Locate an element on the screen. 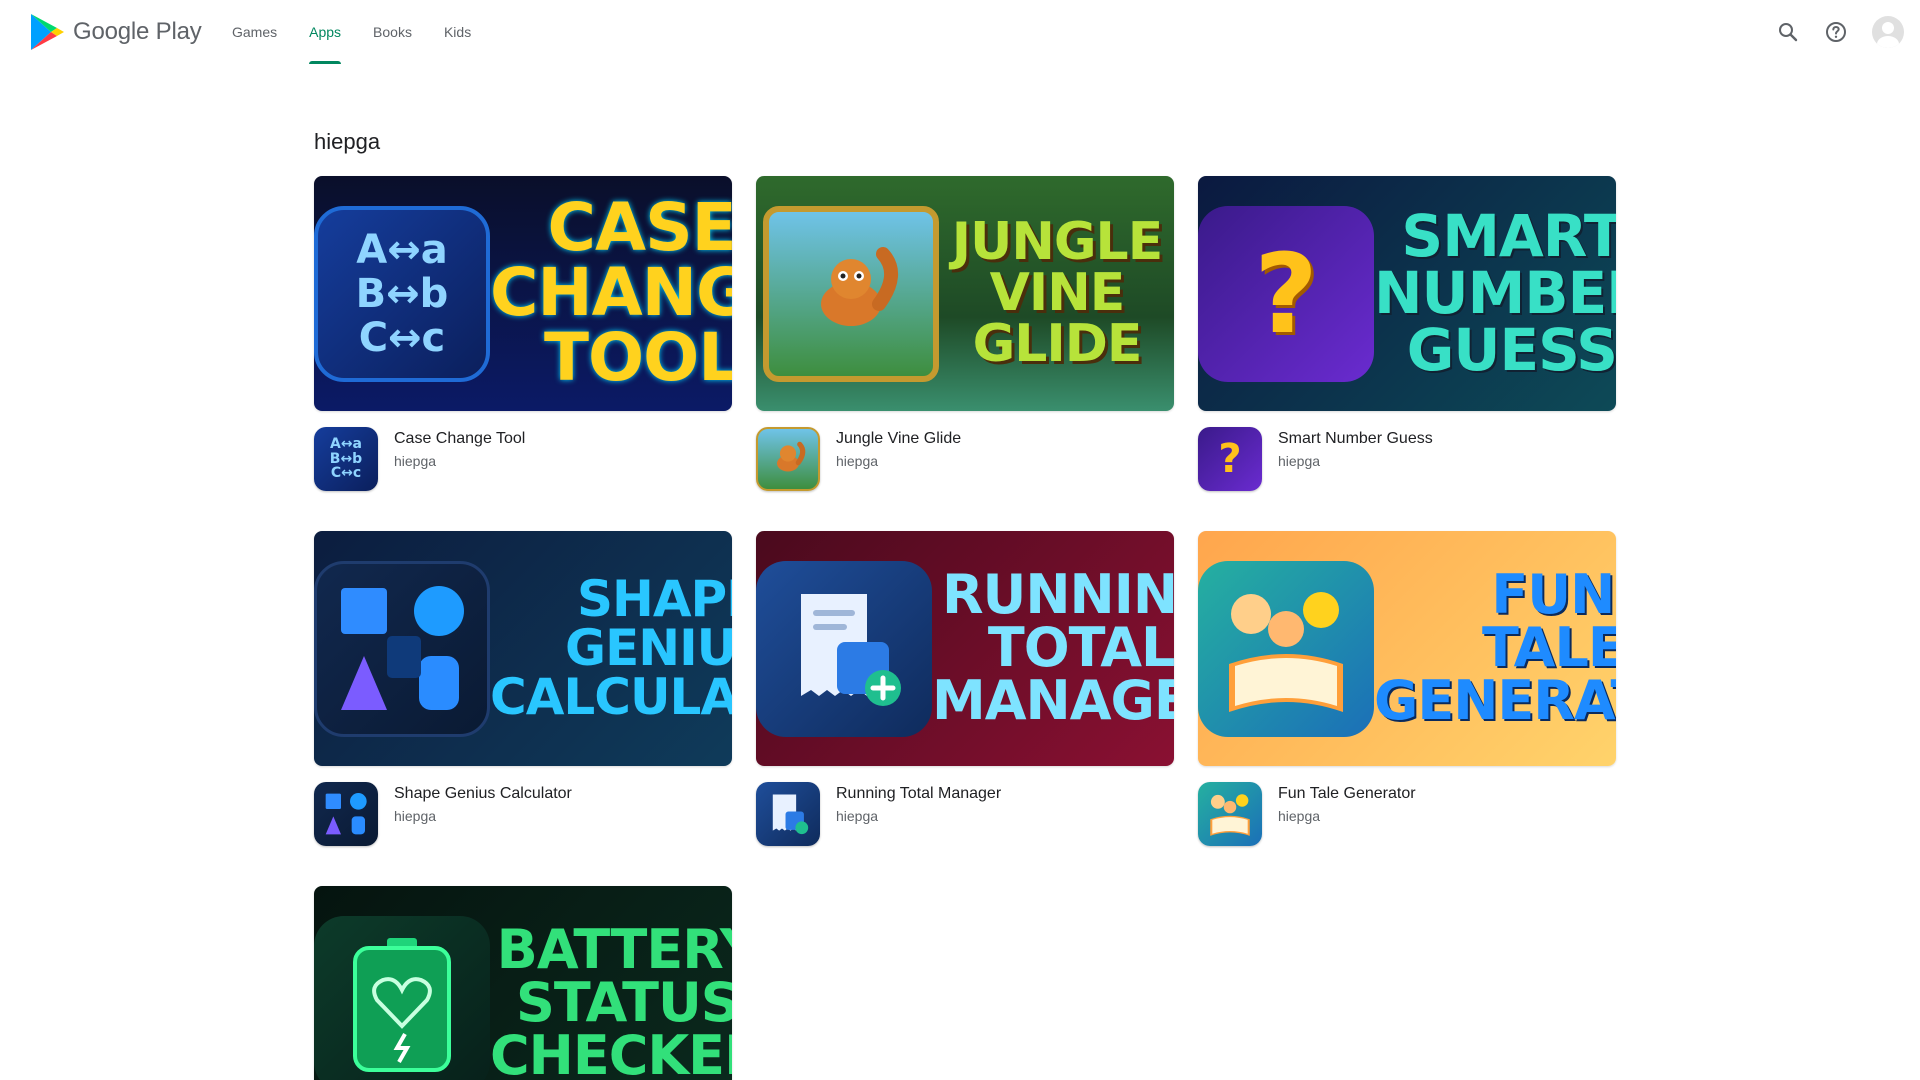 This screenshot has height=1080, width=1920. tab-kids: Kids is located at coordinates (457, 32).